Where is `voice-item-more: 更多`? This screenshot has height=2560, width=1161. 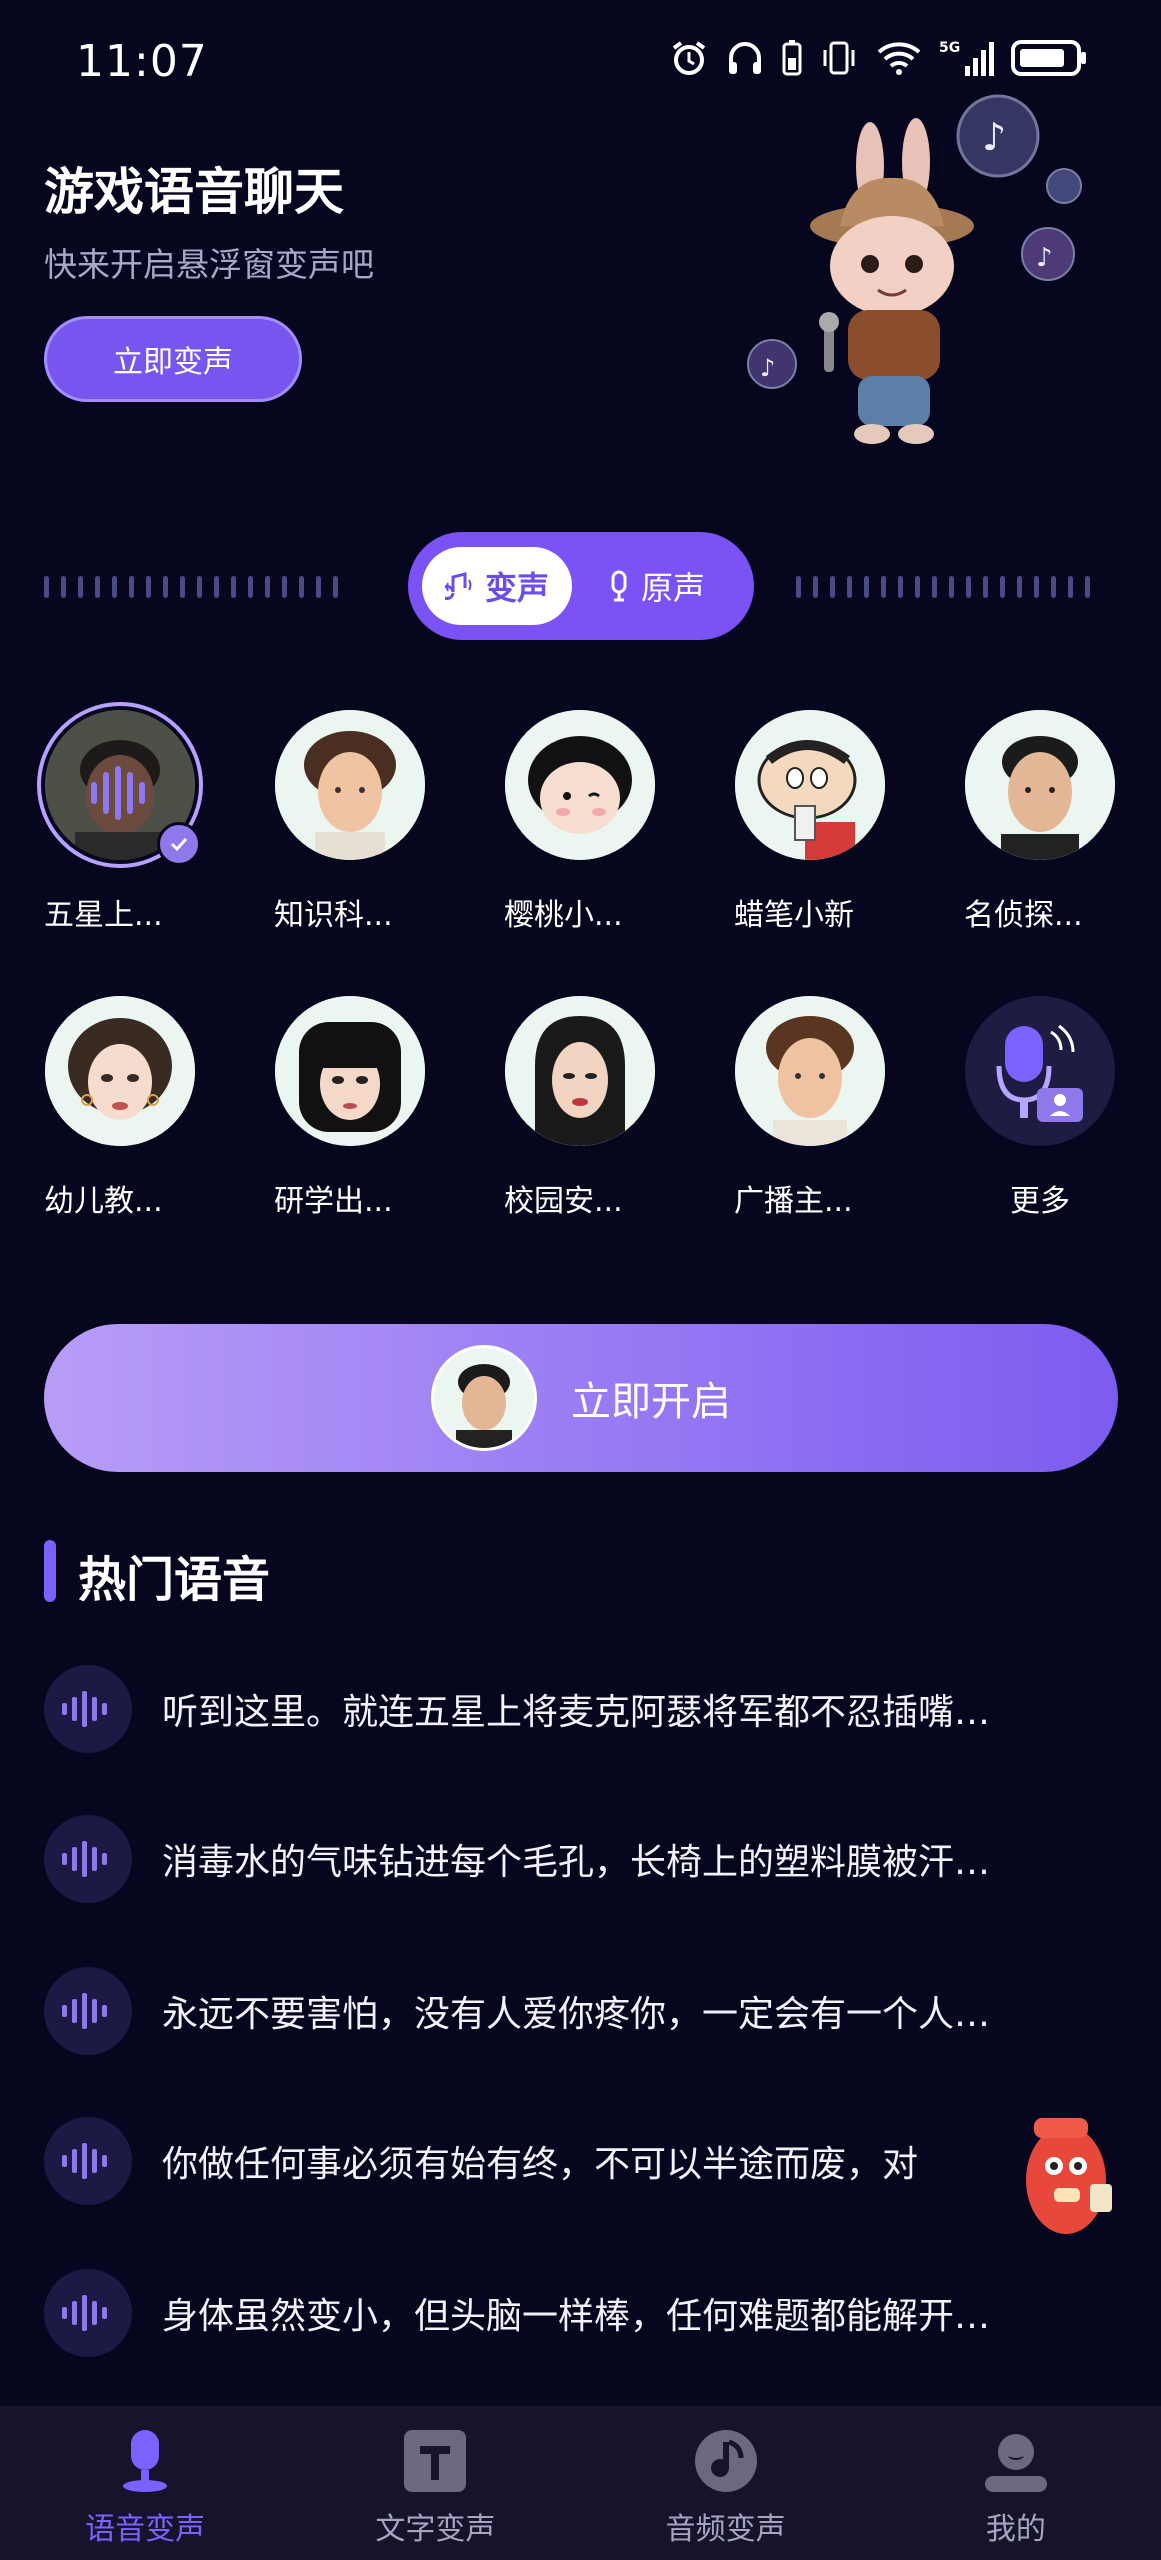
voice-item-more: 更多 is located at coordinates (1040, 1108).